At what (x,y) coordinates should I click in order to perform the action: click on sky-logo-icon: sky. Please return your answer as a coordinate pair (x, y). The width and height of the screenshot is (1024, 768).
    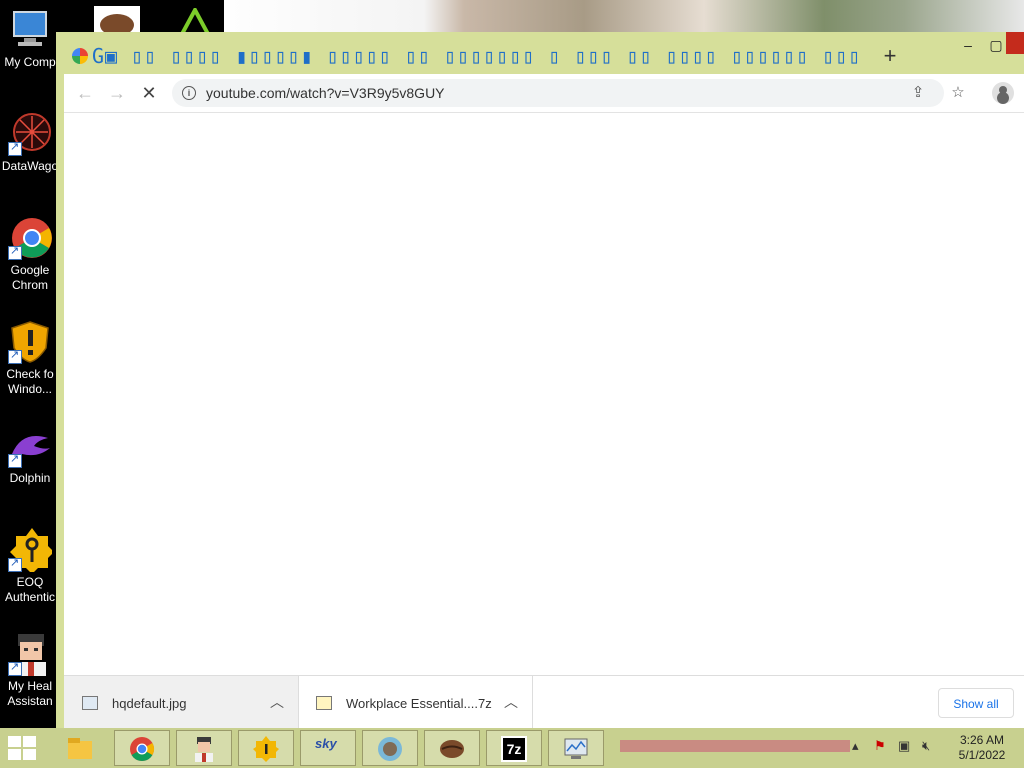
    Looking at the image, I should click on (326, 743).